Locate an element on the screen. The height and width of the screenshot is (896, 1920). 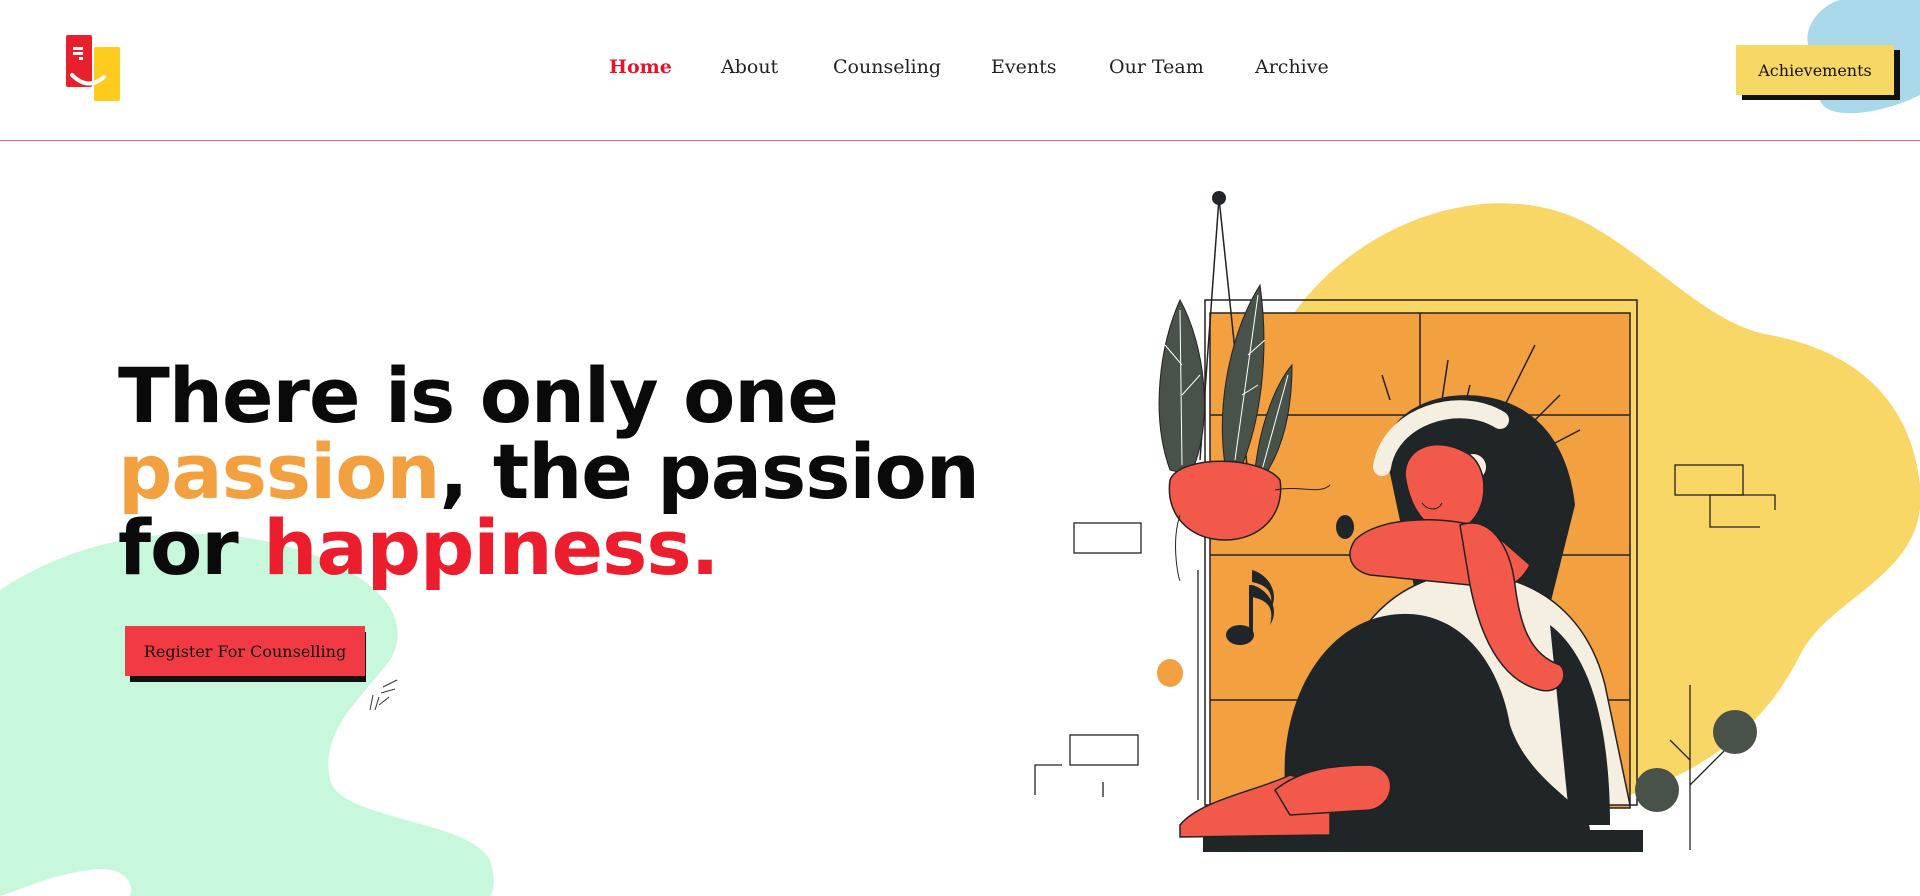
hero-line-2: passion, the passion is located at coordinates (568, 472).